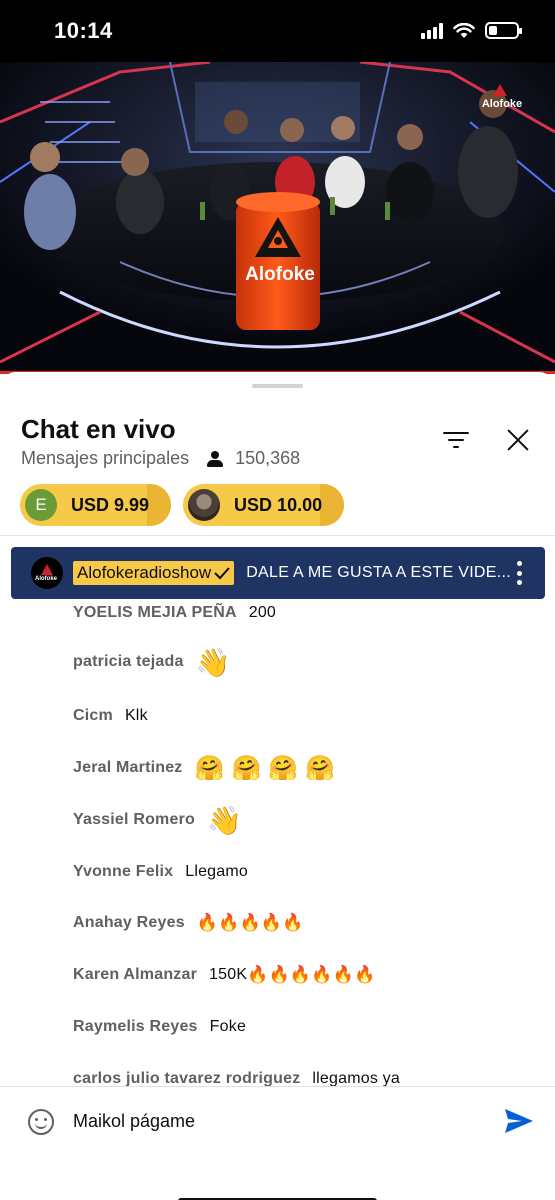 The width and height of the screenshot is (555, 1200). Describe the element at coordinates (277, 1143) in the screenshot. I see `chat-input-bar: Maikol págame` at that location.